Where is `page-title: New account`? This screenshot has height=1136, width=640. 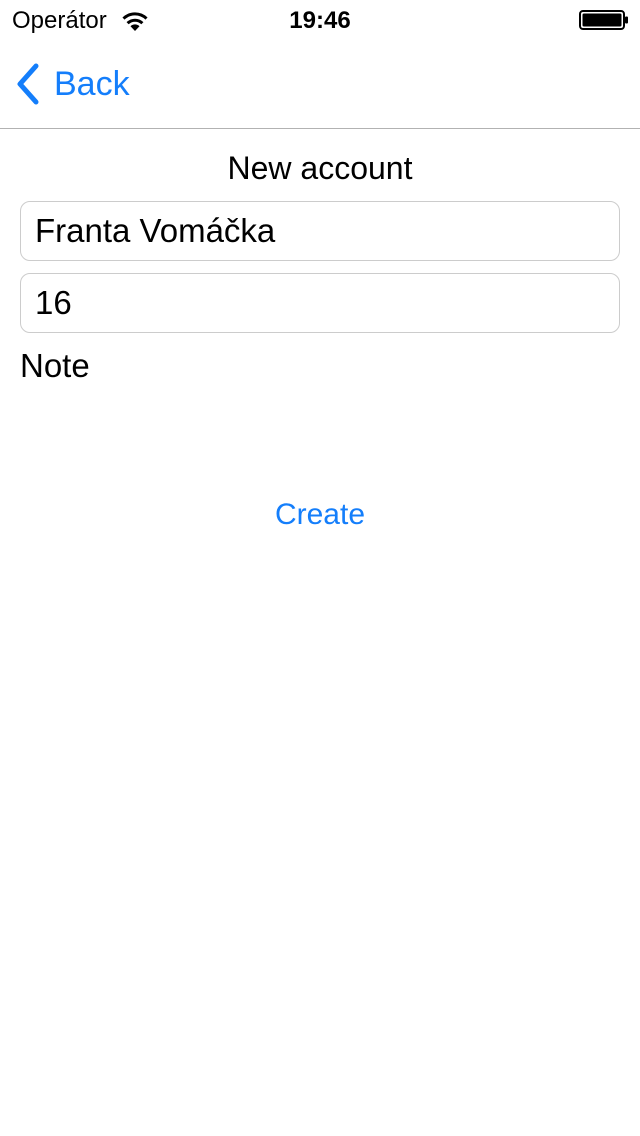
page-title: New account is located at coordinates (320, 168).